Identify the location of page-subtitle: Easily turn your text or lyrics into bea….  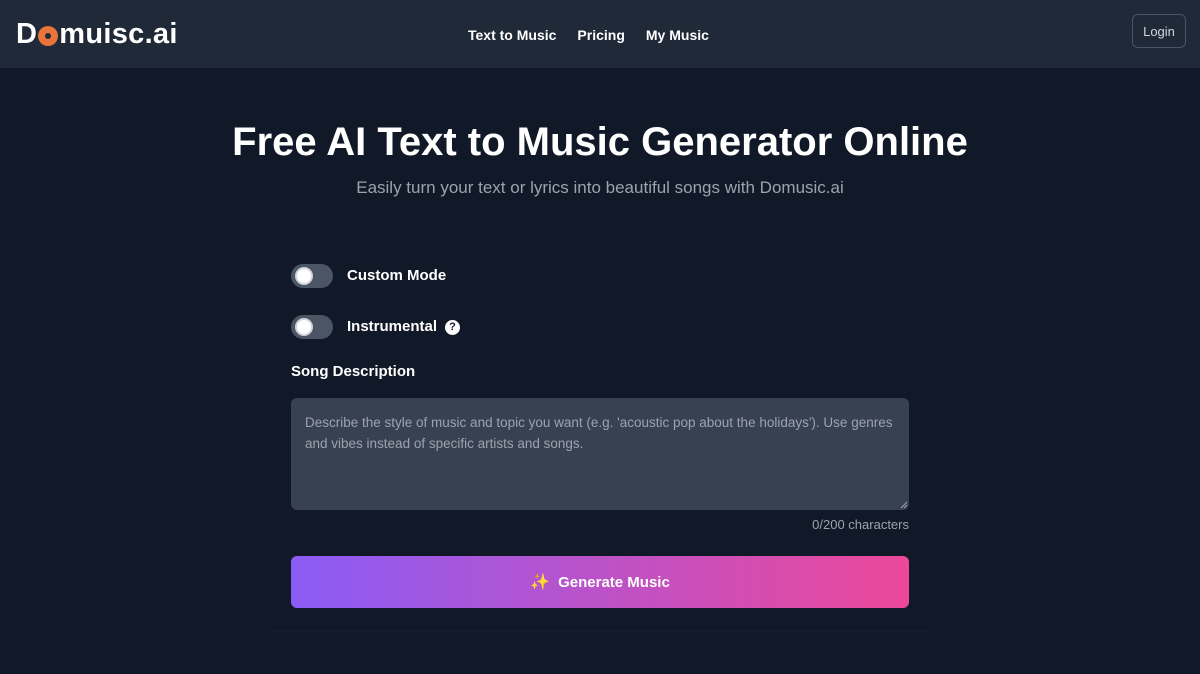
(600, 187).